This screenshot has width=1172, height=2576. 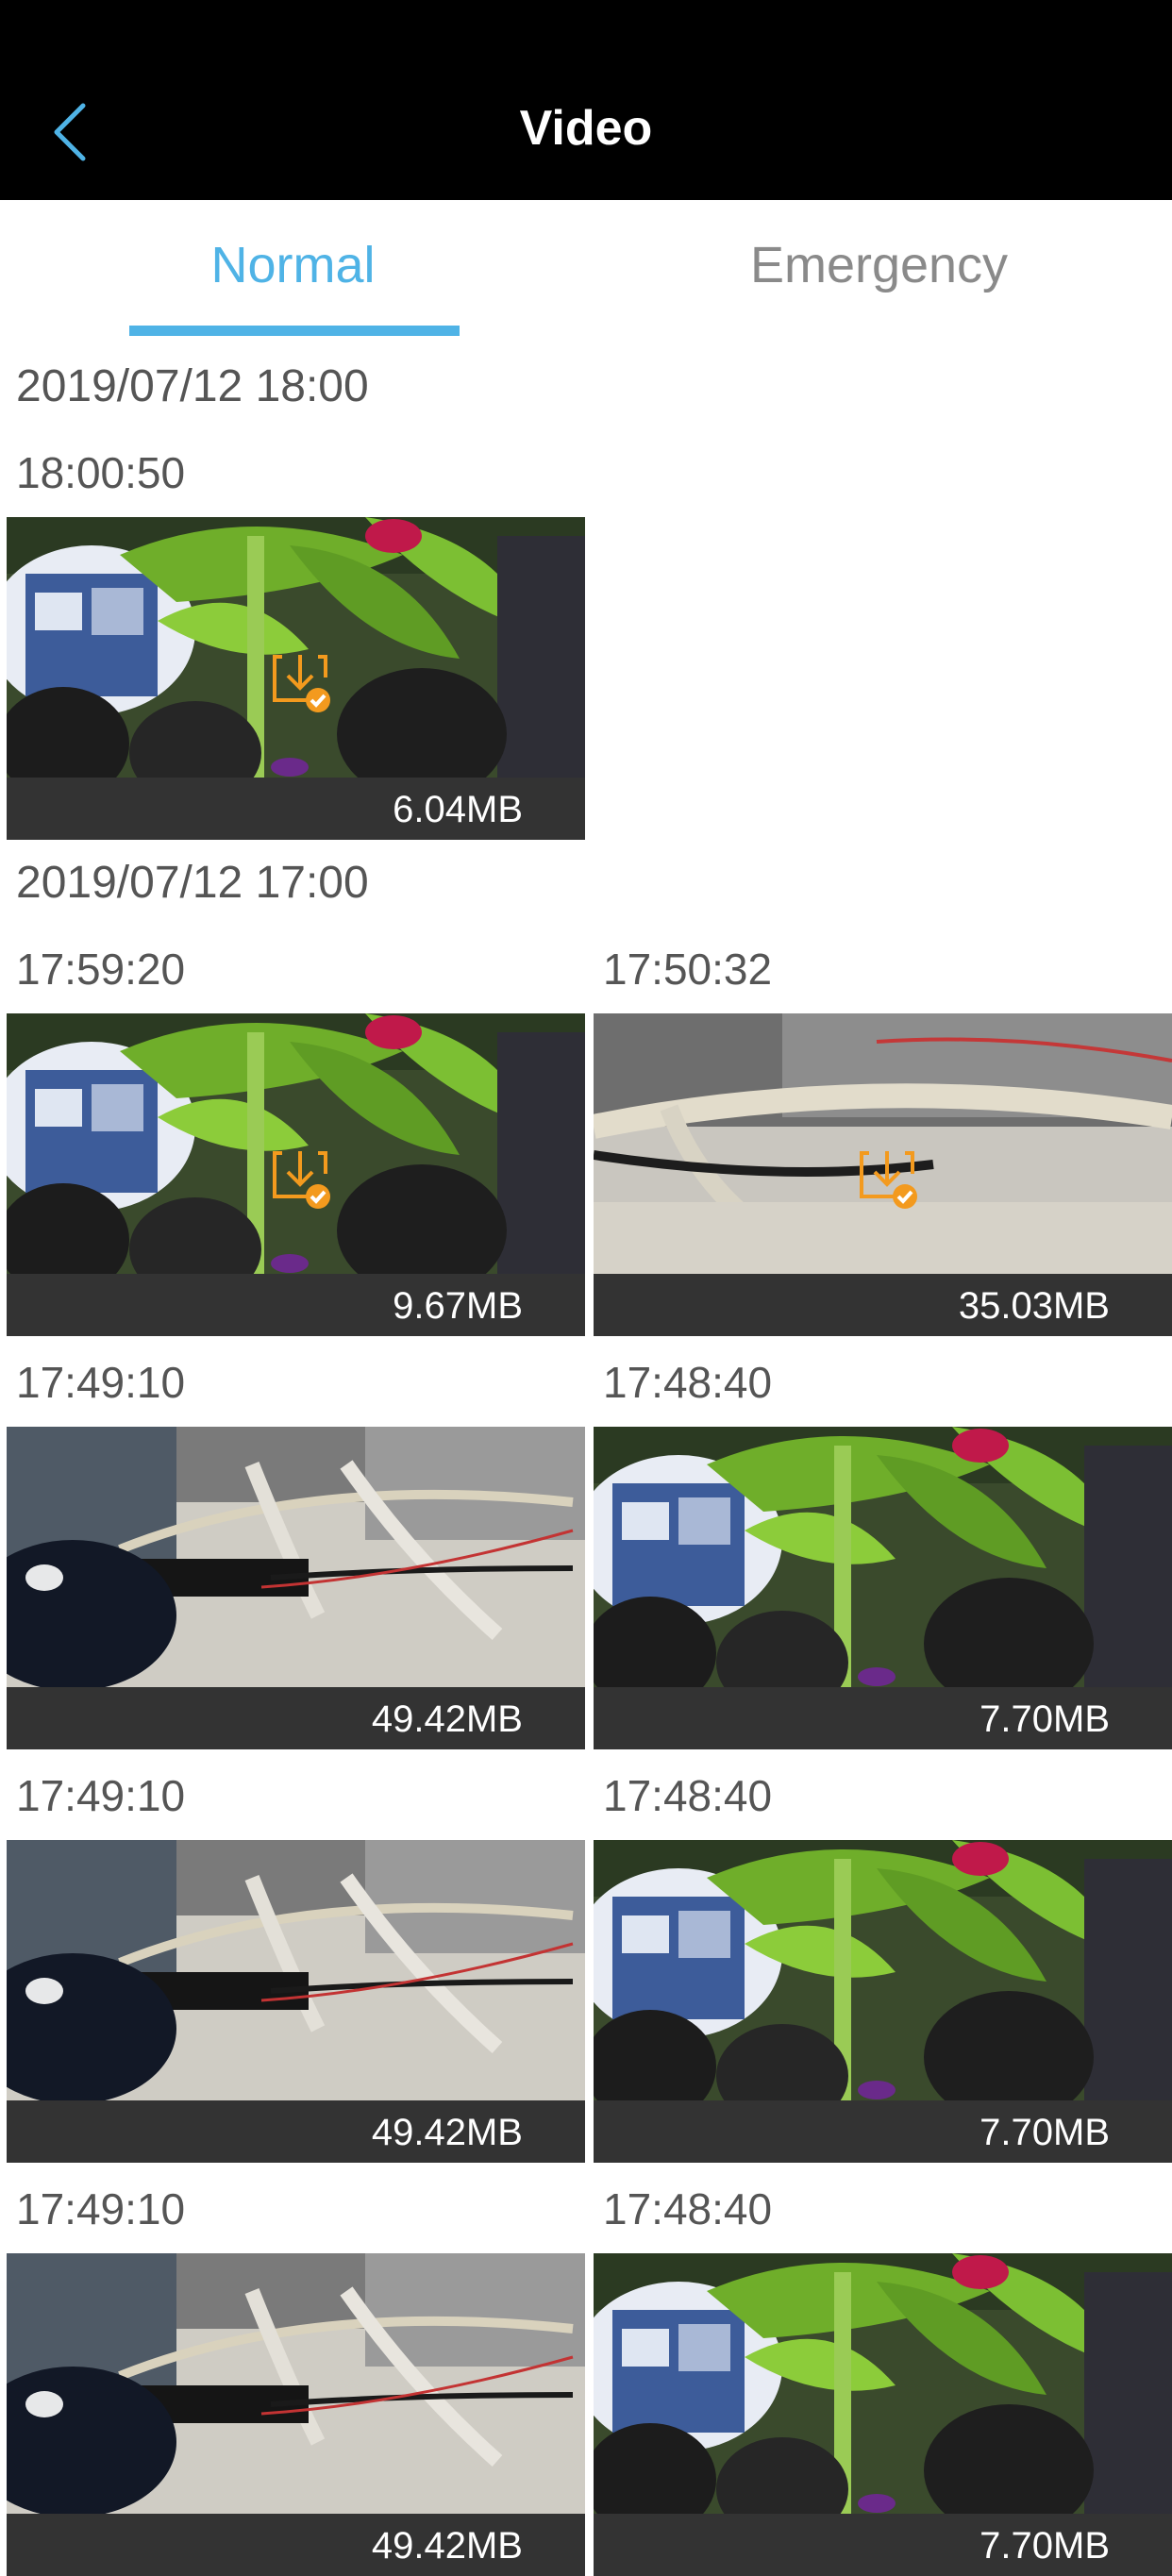 I want to click on video-time-label: 17:50:32, so click(x=688, y=969).